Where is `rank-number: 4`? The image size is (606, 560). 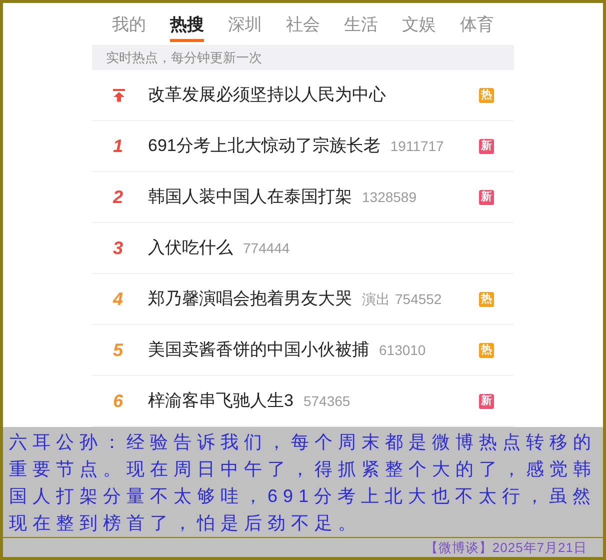
rank-number: 4 is located at coordinates (118, 299).